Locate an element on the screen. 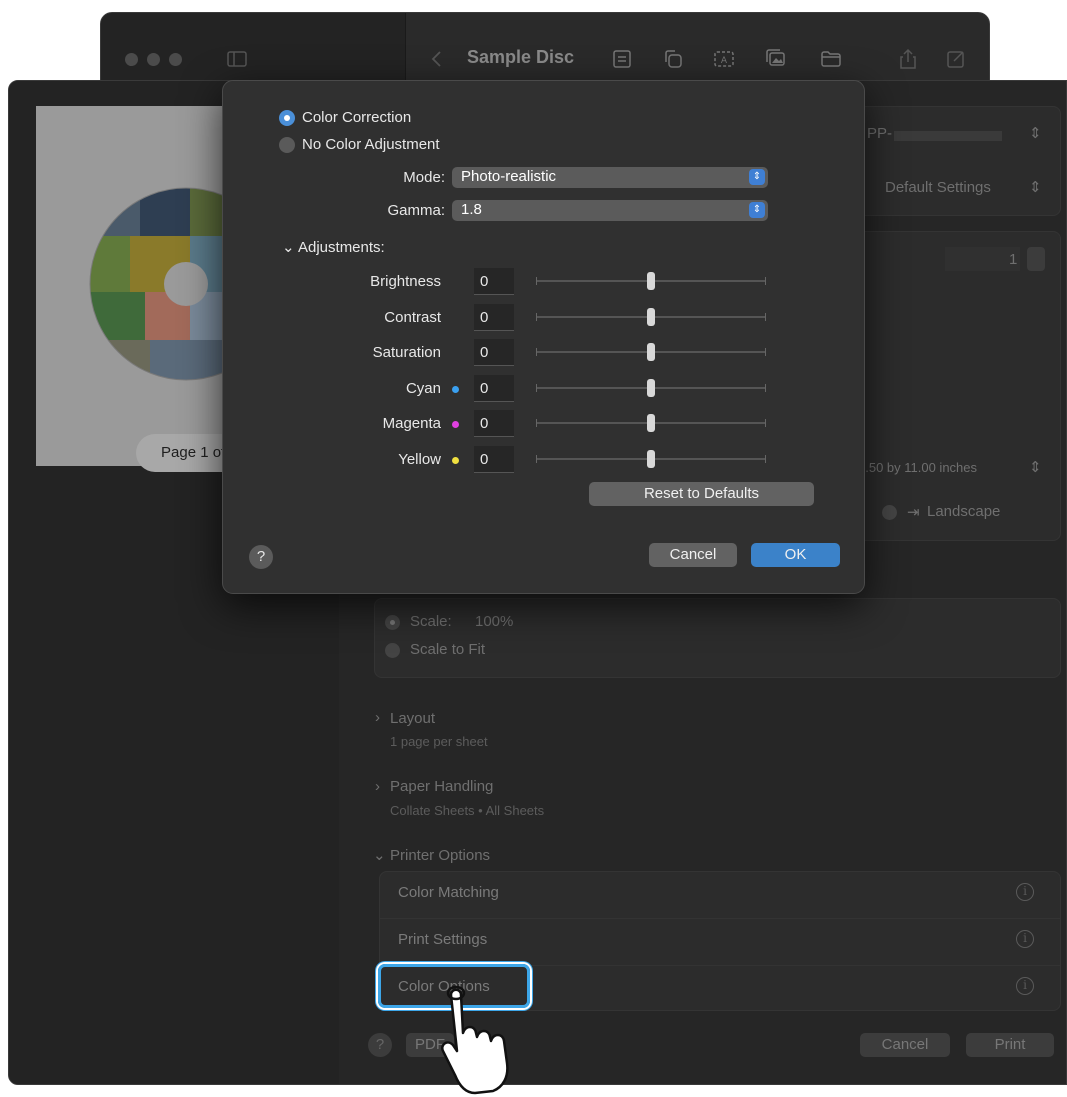 This screenshot has width=1067, height=1097. dialog-ok-button: OK is located at coordinates (795, 555).